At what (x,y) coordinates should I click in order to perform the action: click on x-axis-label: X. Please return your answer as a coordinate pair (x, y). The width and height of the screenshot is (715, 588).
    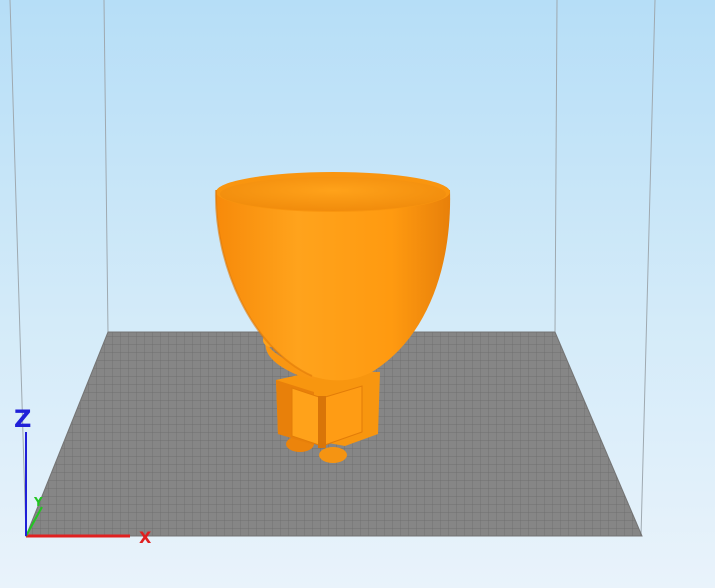
    Looking at the image, I should click on (145, 537).